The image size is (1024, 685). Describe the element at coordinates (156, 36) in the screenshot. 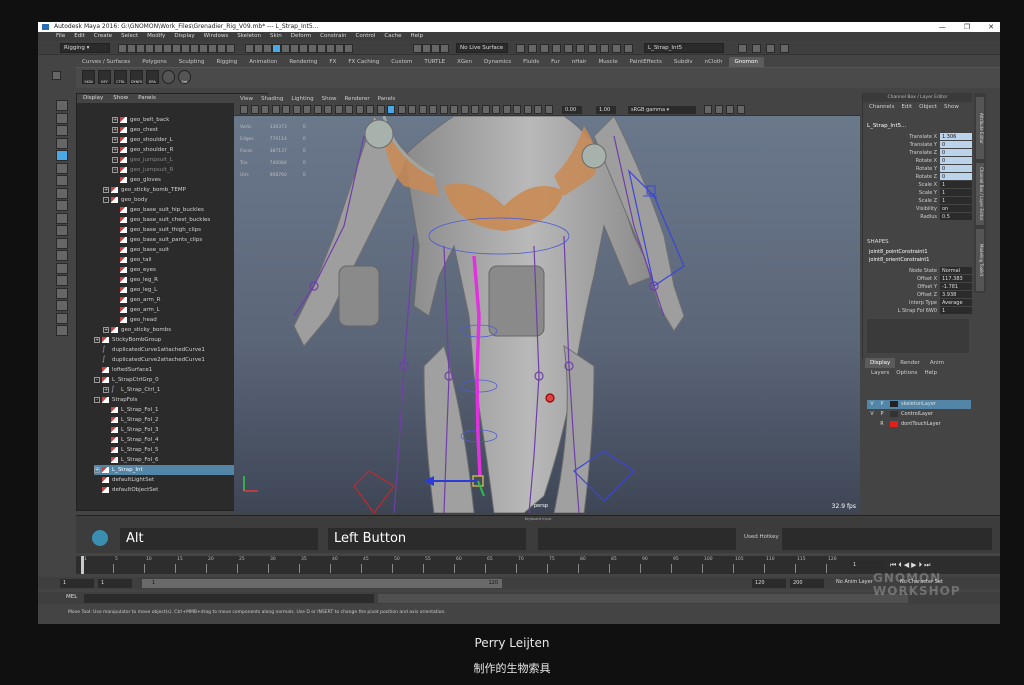

I see `menu-modify: Modify` at that location.